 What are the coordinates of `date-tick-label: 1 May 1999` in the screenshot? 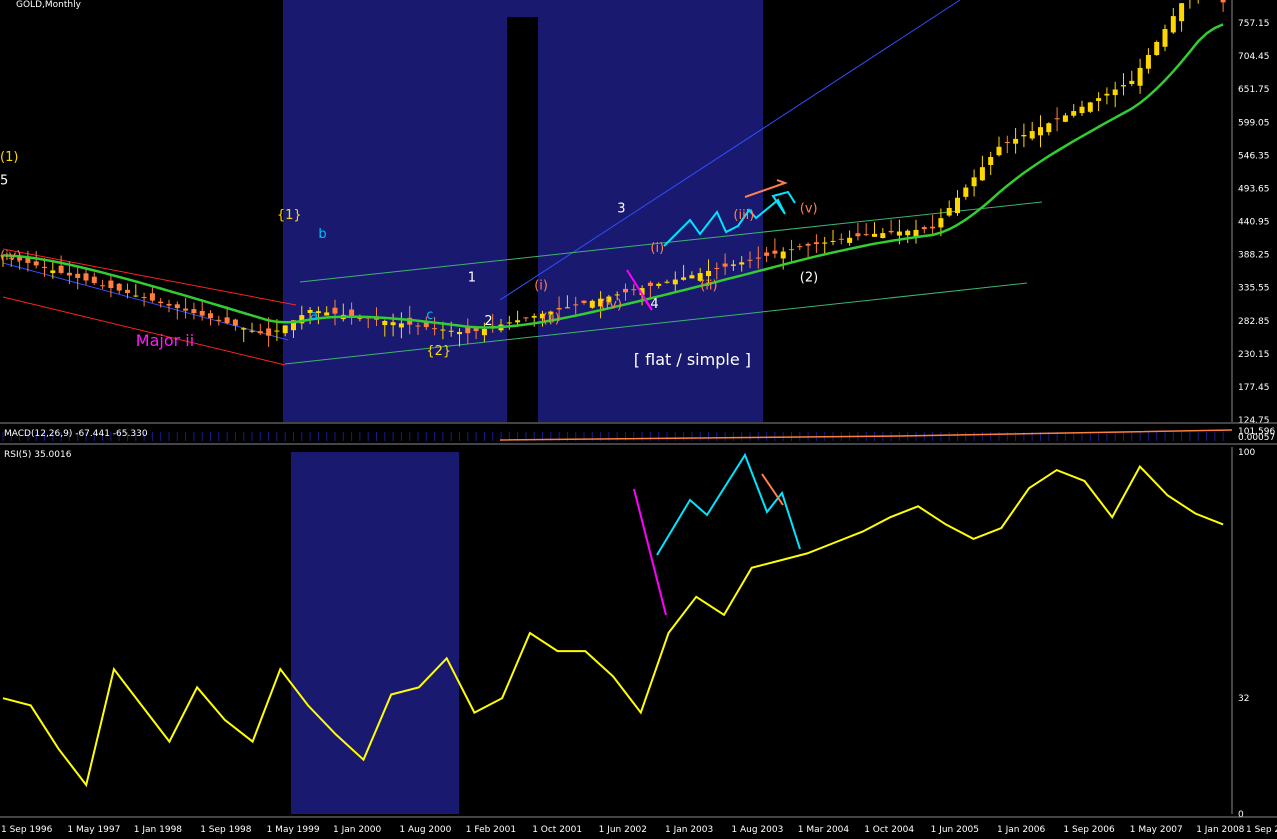 It's located at (293, 830).